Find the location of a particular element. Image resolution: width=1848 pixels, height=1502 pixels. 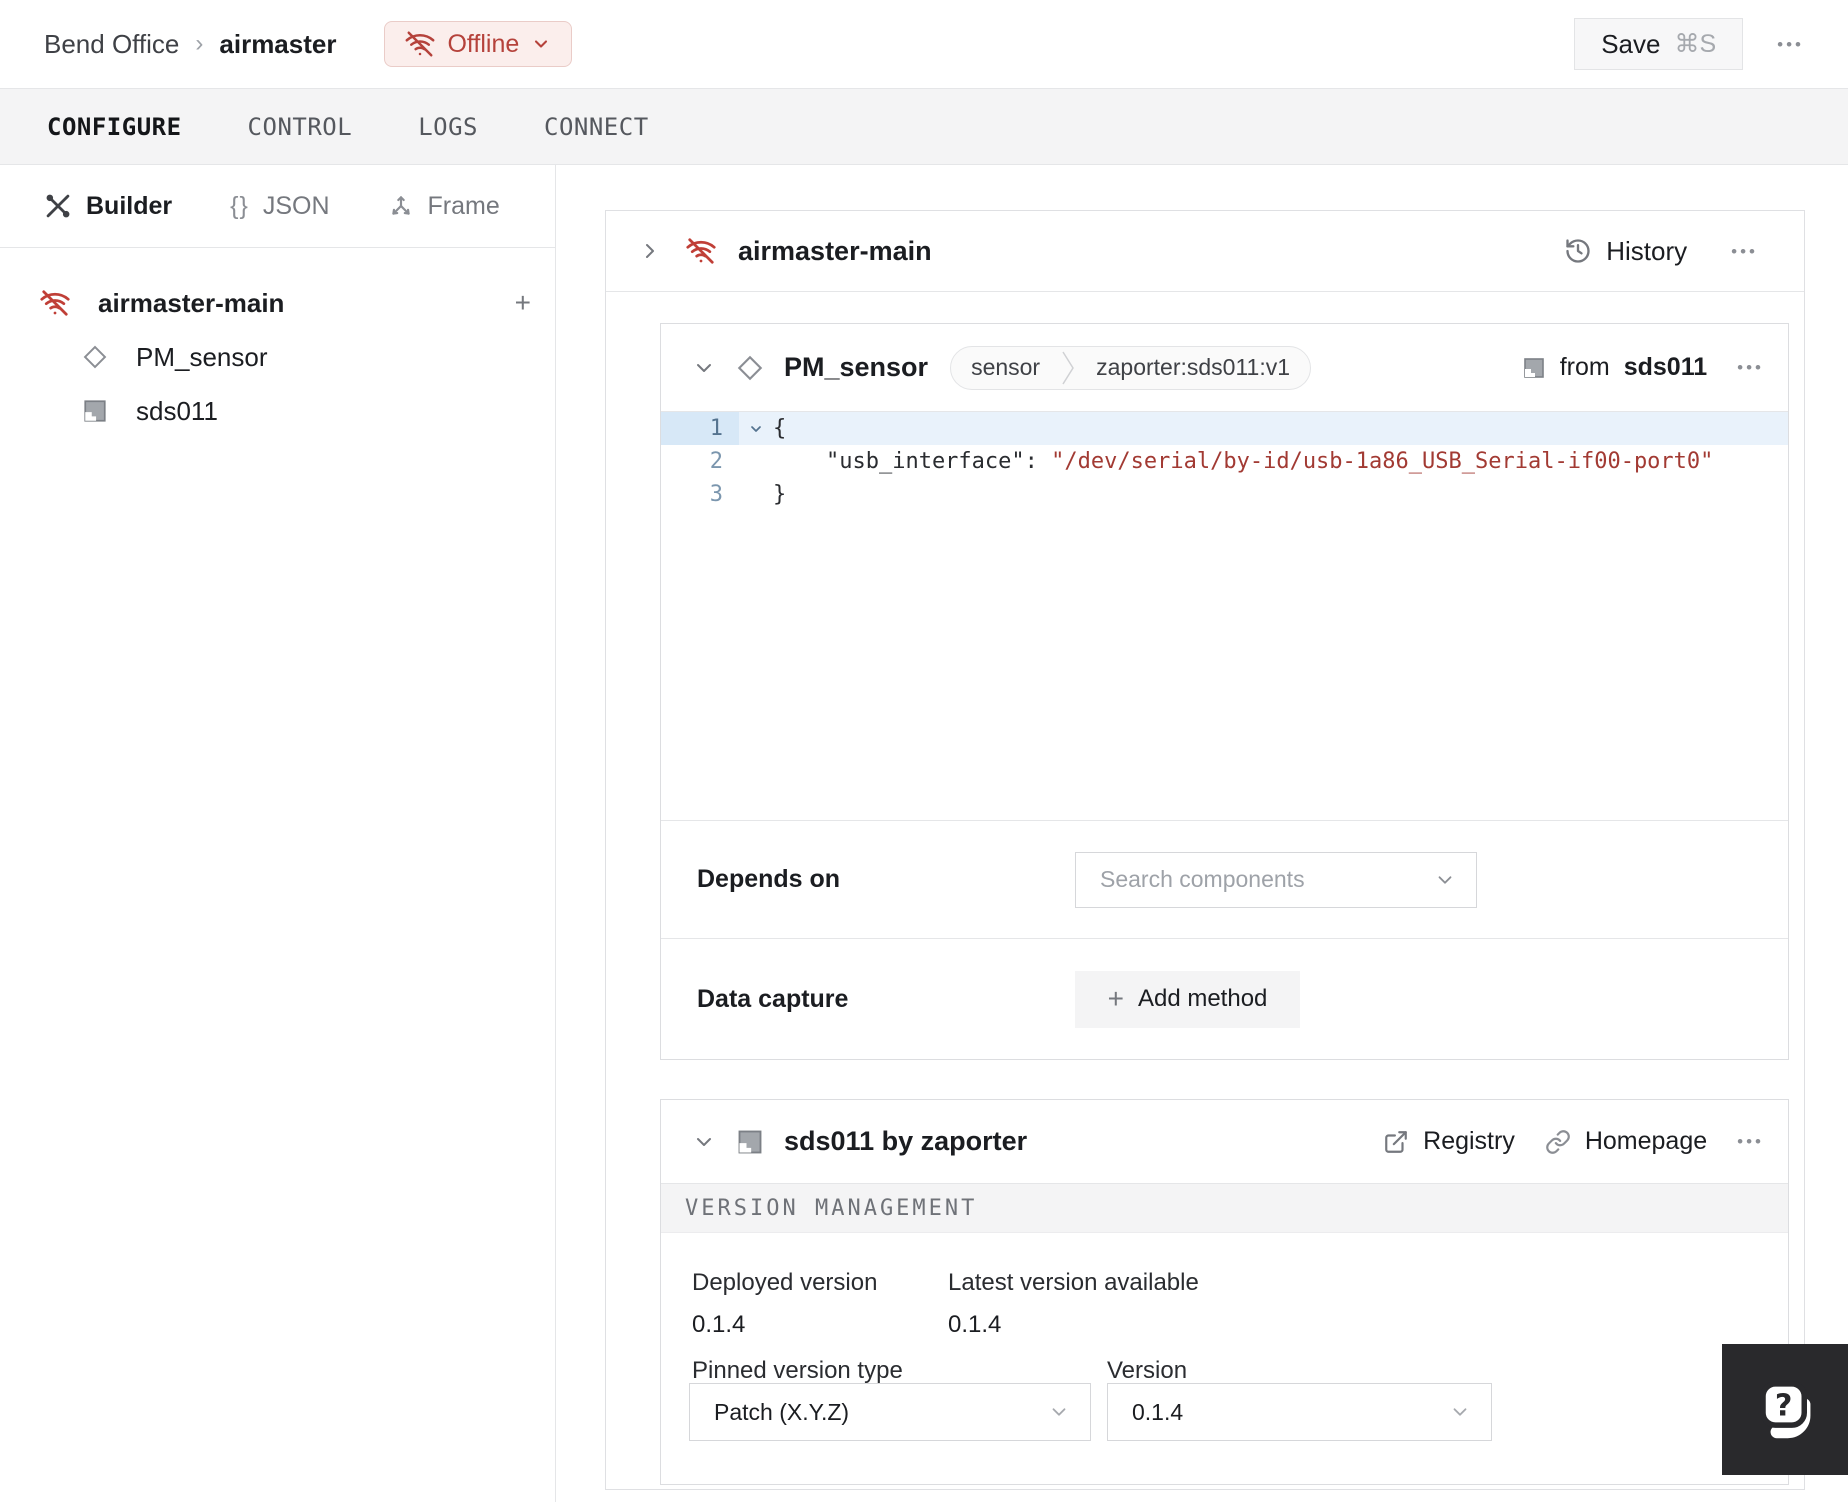

depends-on-row: Depends on Search components is located at coordinates (1224, 879).